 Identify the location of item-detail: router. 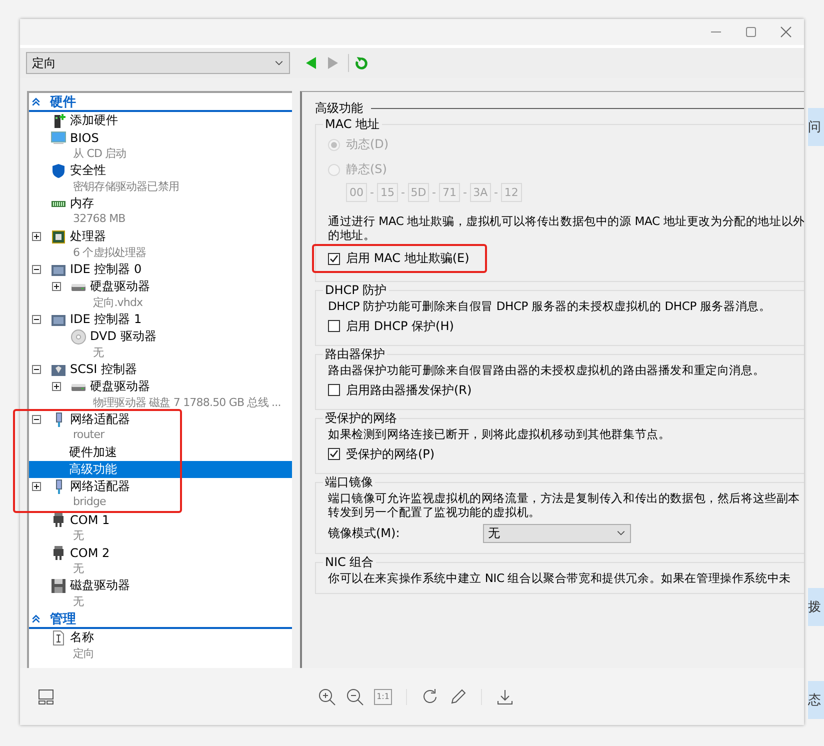
(89, 435).